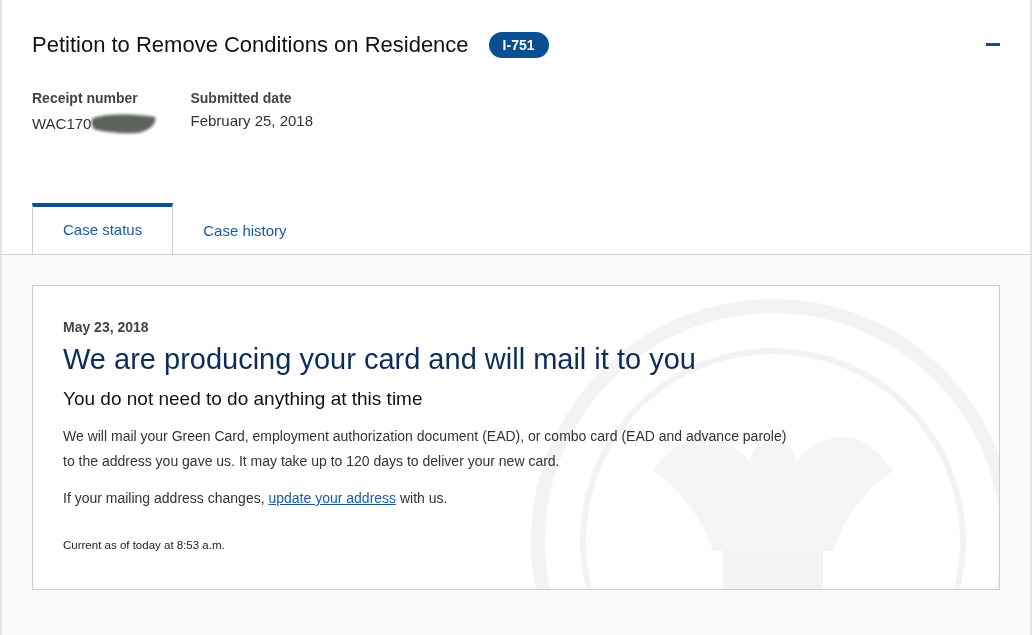 This screenshot has width=1032, height=635. What do you see at coordinates (124, 123) in the screenshot?
I see `redaction-mark` at bounding box center [124, 123].